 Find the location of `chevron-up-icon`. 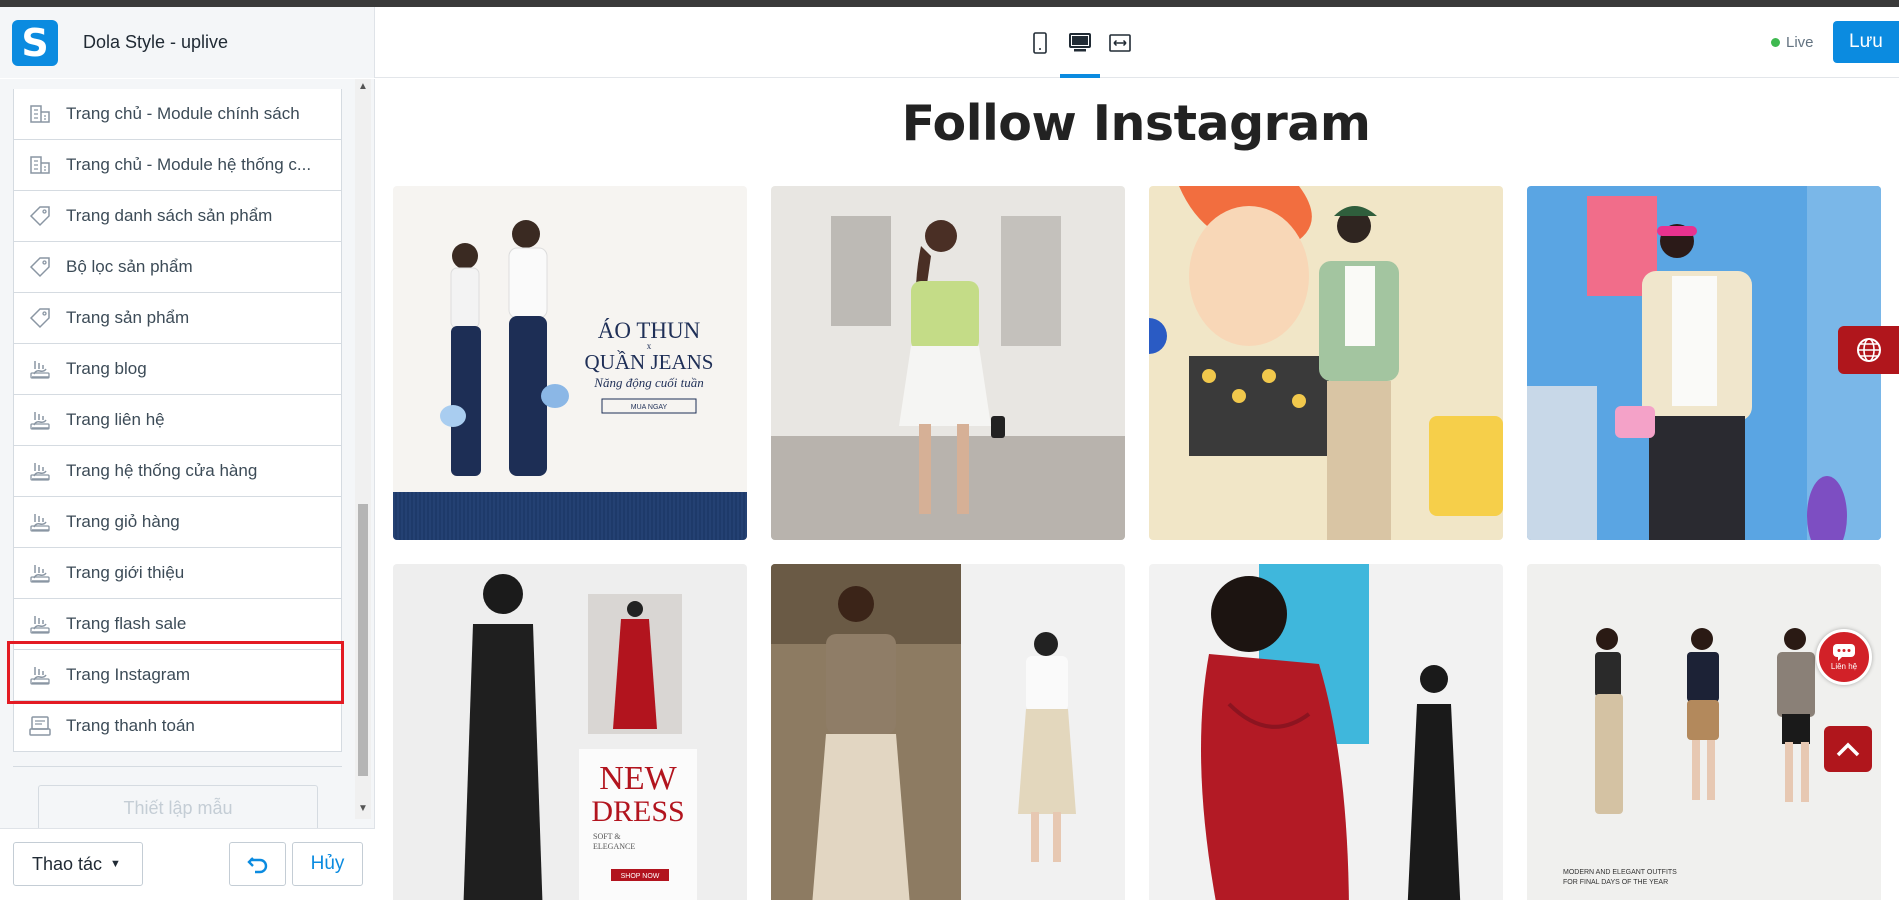

chevron-up-icon is located at coordinates (1848, 749).